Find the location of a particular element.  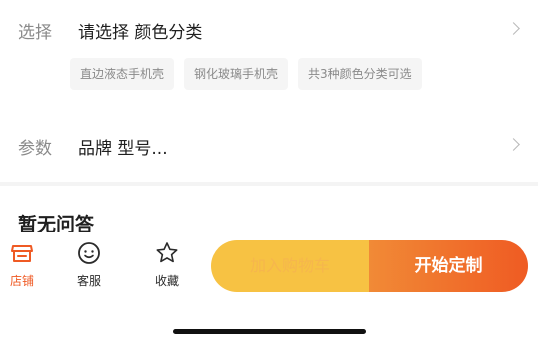

add-to-cart-button: 加入购物车 is located at coordinates (290, 266).